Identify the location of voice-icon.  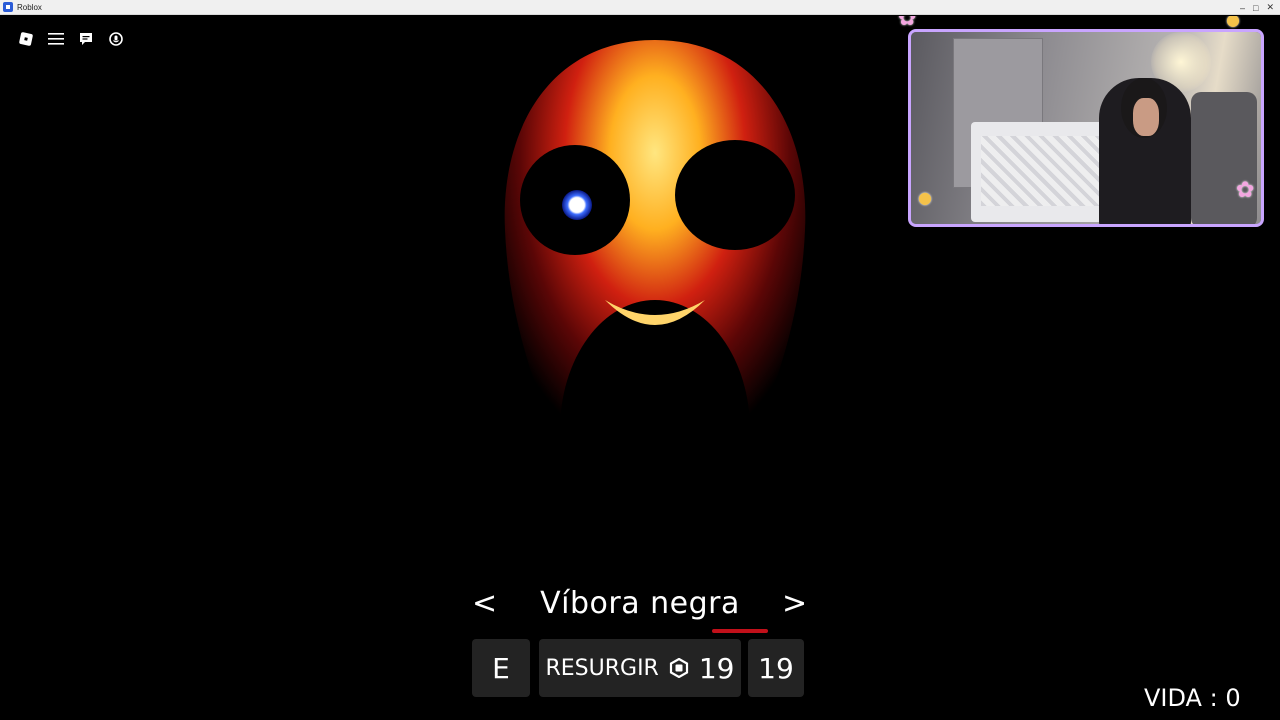
(116, 39).